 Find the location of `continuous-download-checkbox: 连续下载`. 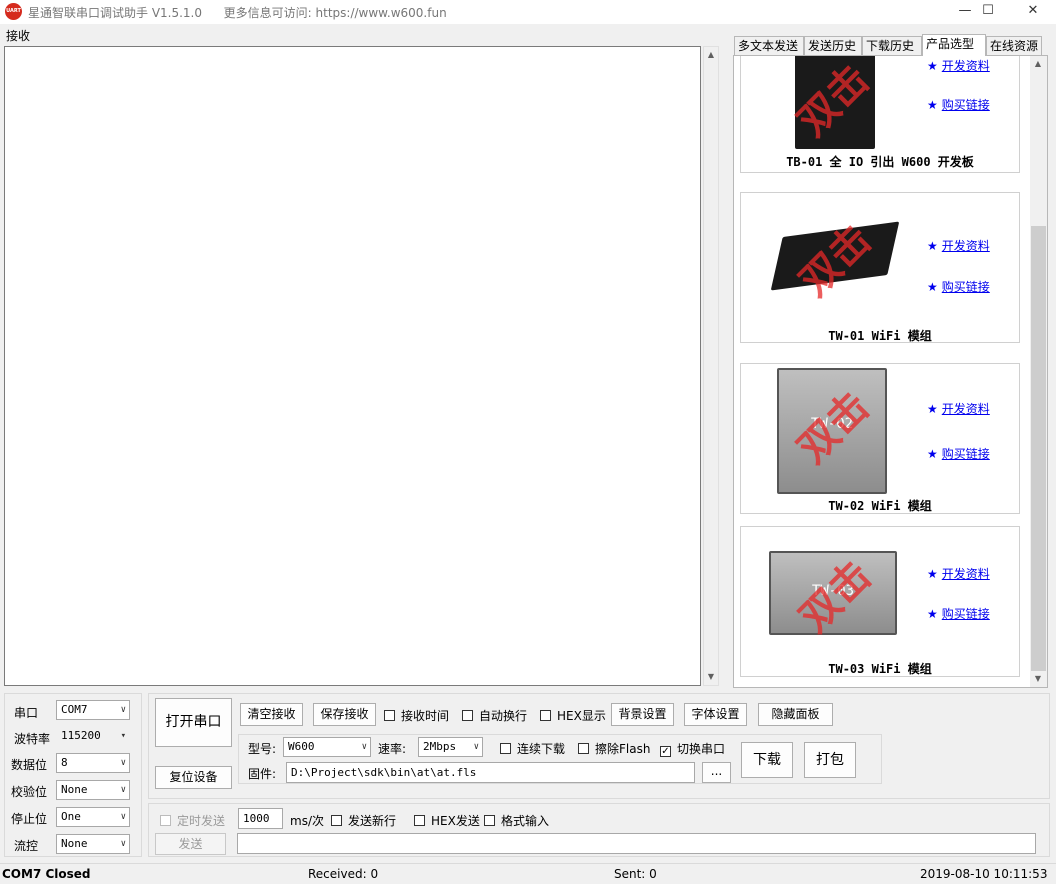

continuous-download-checkbox: 连续下载 is located at coordinates (532, 748).